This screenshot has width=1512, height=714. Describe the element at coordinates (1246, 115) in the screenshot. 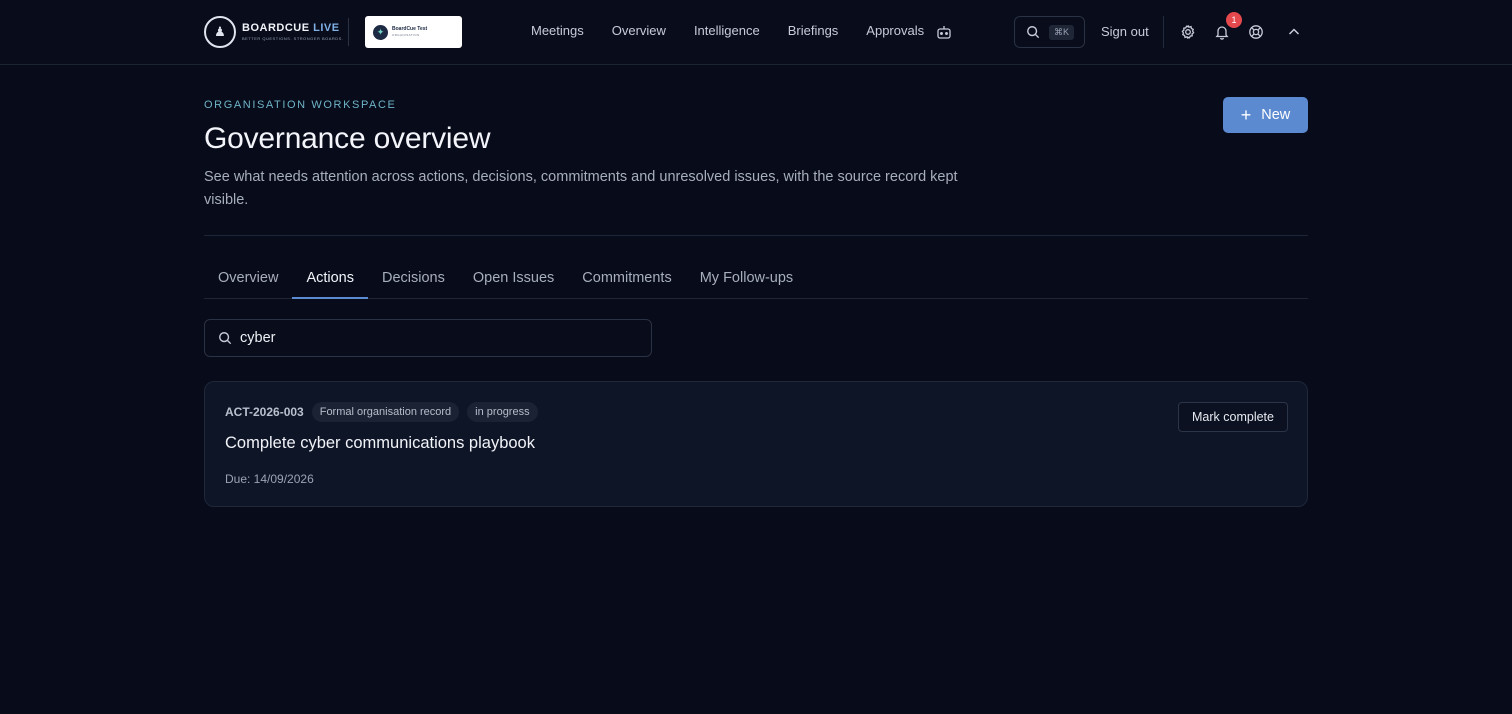

I see `plus-icon: +` at that location.